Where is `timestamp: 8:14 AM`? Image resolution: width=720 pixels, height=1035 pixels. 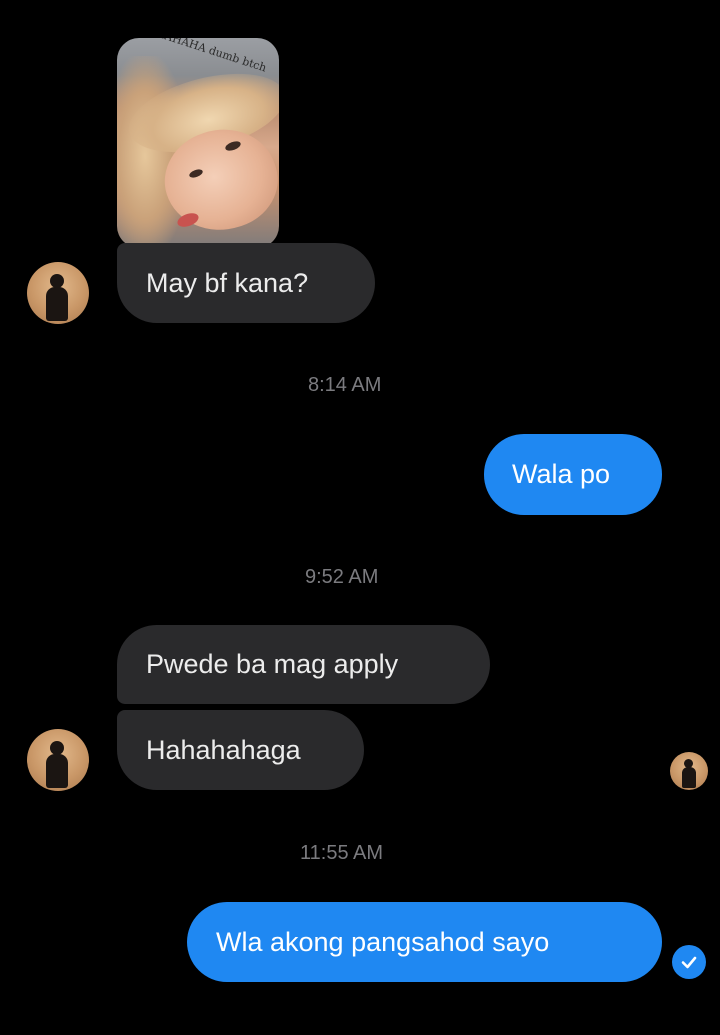
timestamp: 8:14 AM is located at coordinates (345, 385).